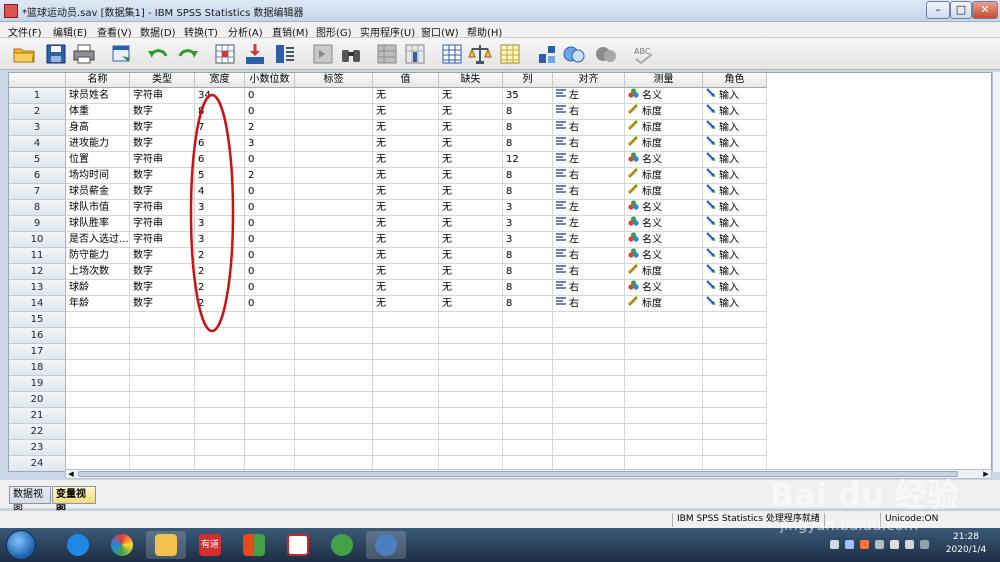 This screenshot has width=1000, height=562. Describe the element at coordinates (270, 176) in the screenshot. I see `table-cell-decimals: 2` at that location.